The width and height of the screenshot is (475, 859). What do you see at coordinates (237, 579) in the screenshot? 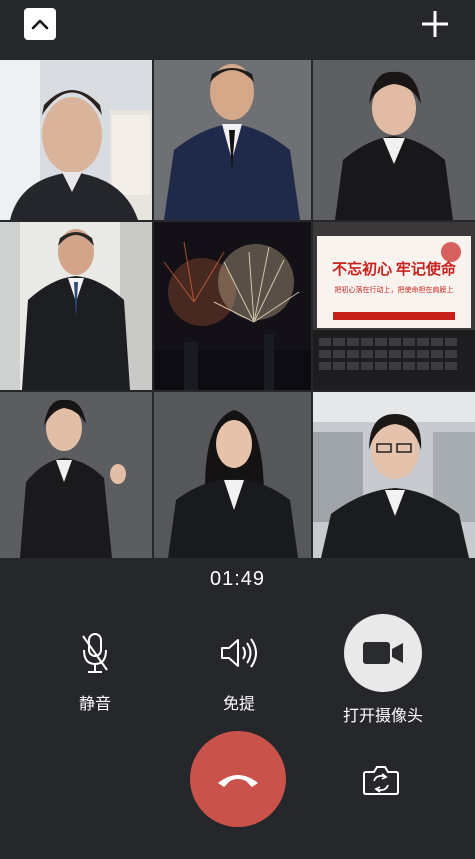
I see `call-timer: 01:49` at bounding box center [237, 579].